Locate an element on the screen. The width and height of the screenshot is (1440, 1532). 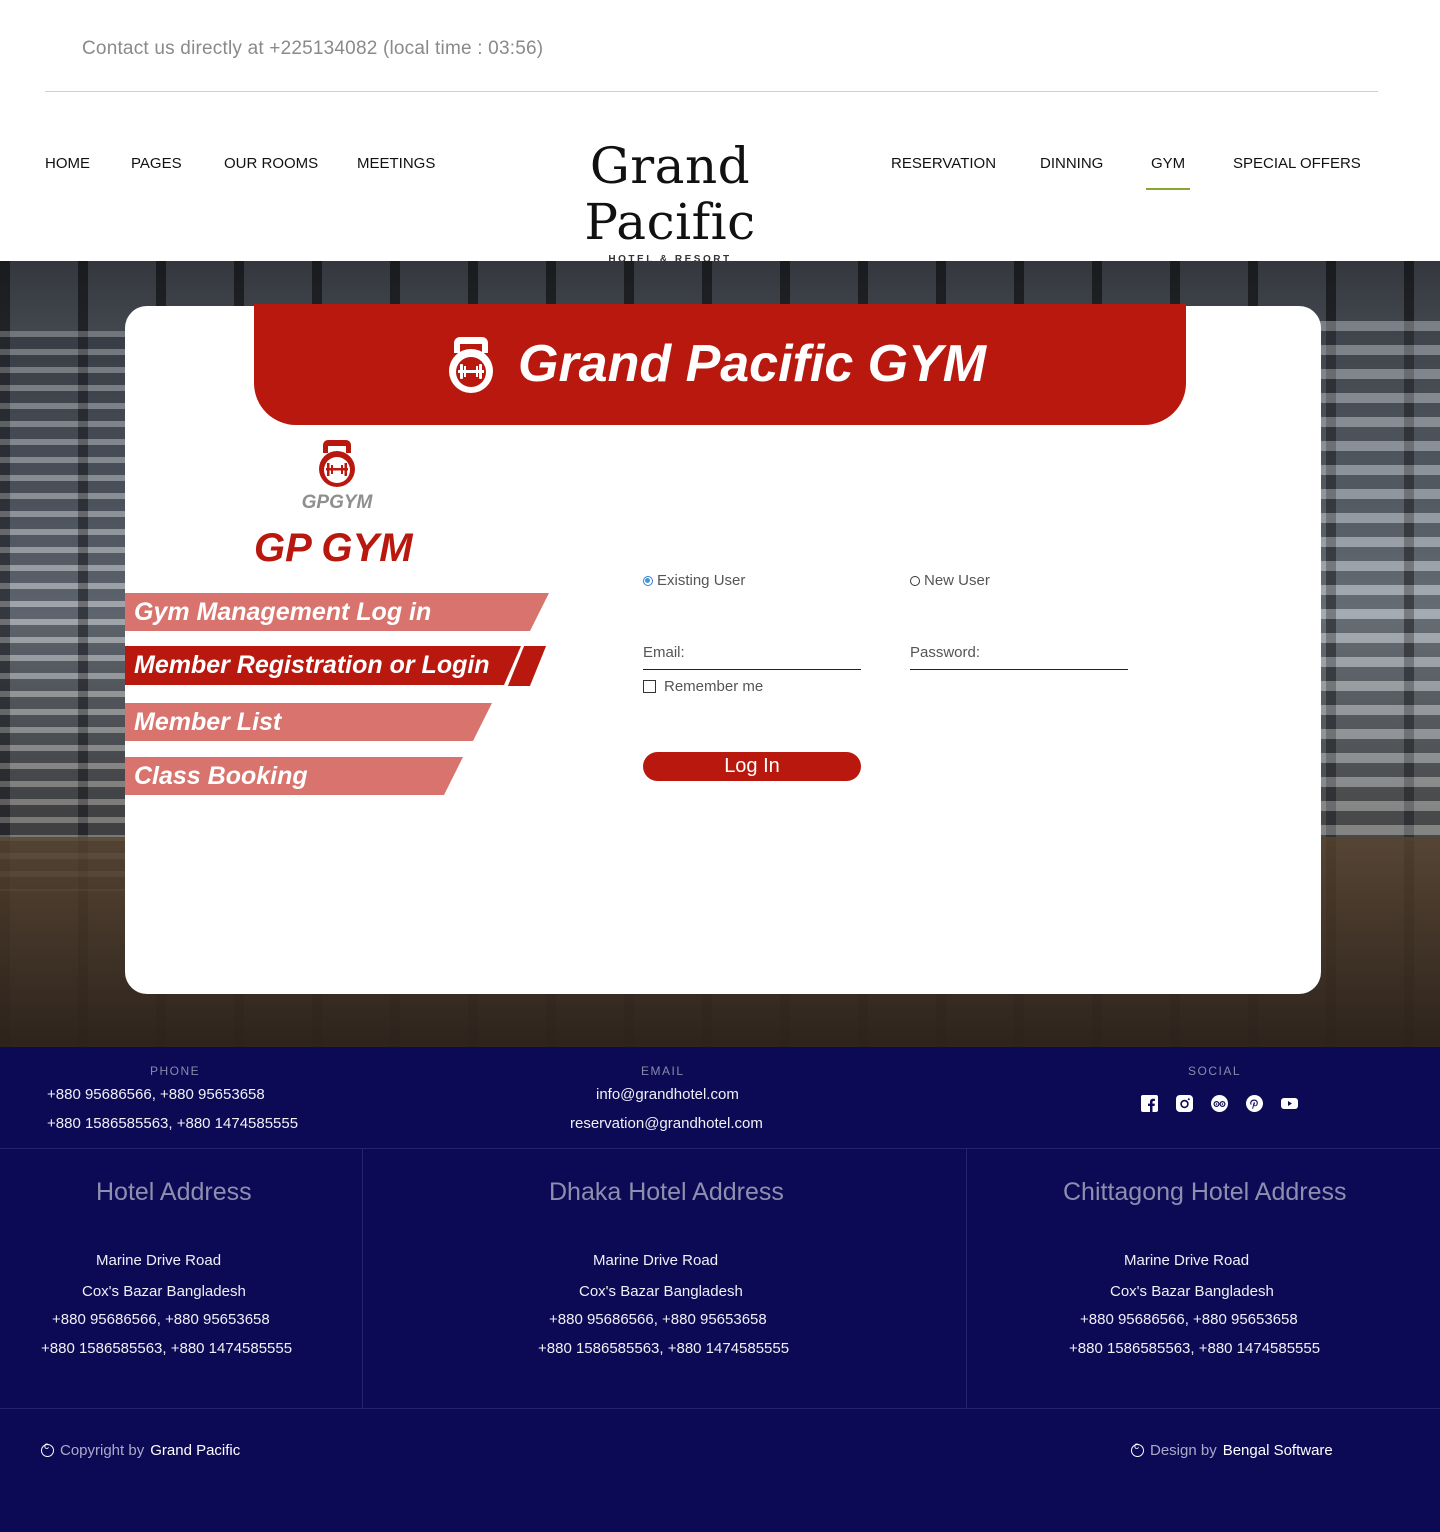
password-label: Password: is located at coordinates (945, 652).